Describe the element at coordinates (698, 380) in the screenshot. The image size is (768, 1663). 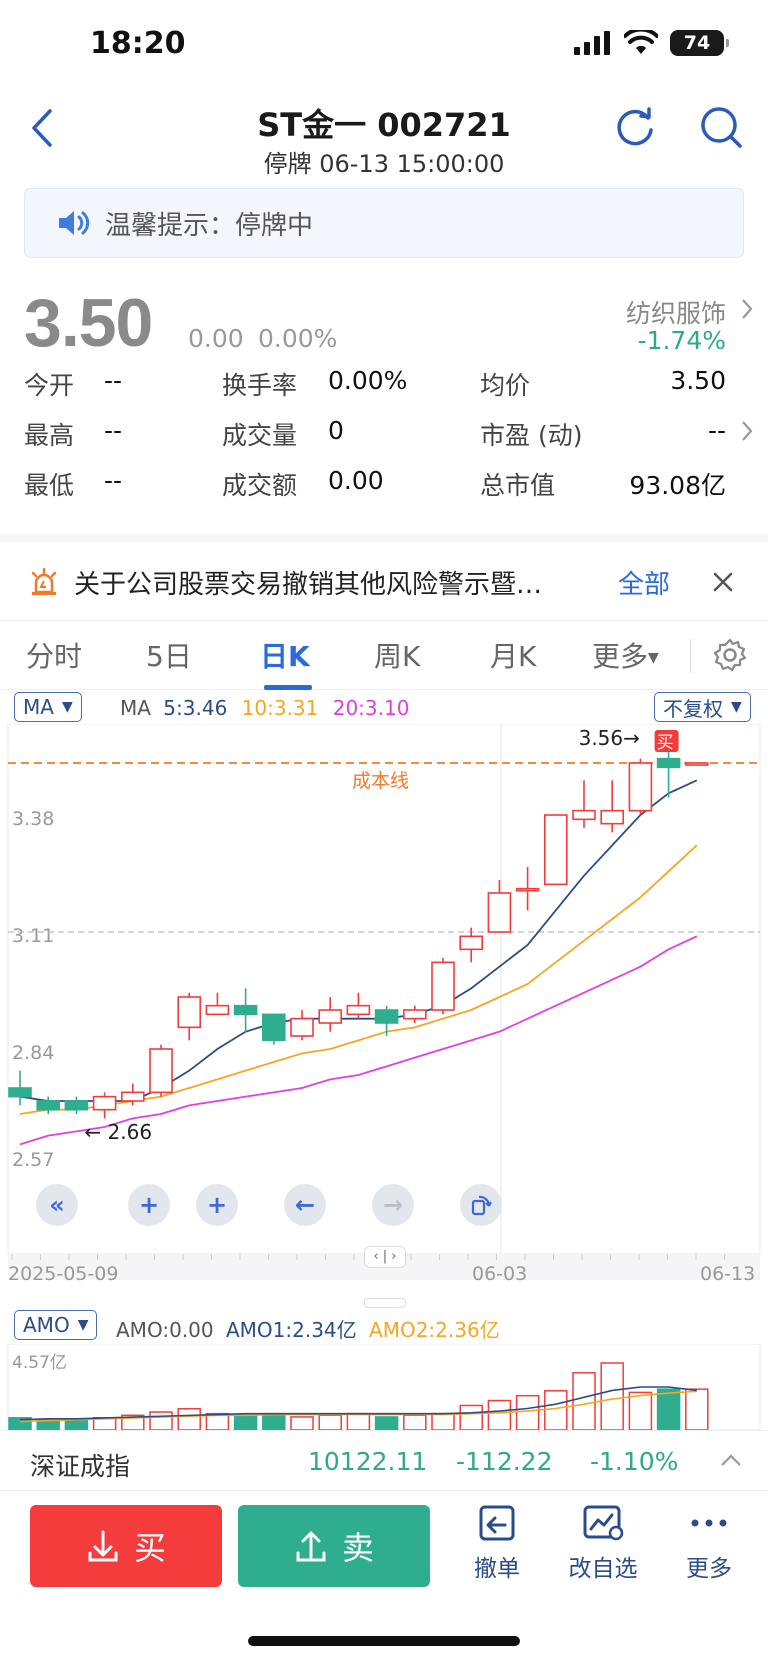
I see `avg-value: 3.50` at that location.